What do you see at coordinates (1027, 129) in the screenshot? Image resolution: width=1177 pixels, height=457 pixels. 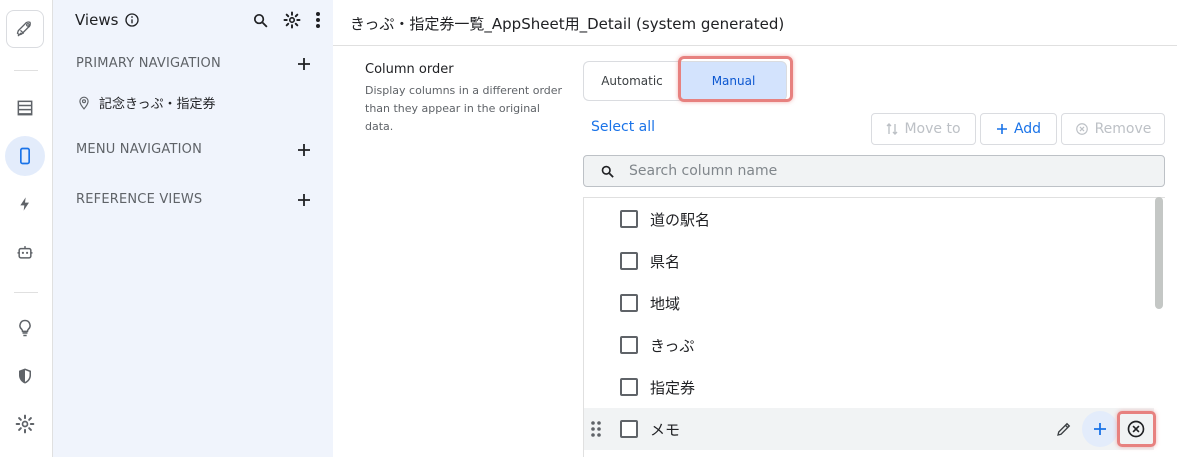 I see `add-label: Add` at bounding box center [1027, 129].